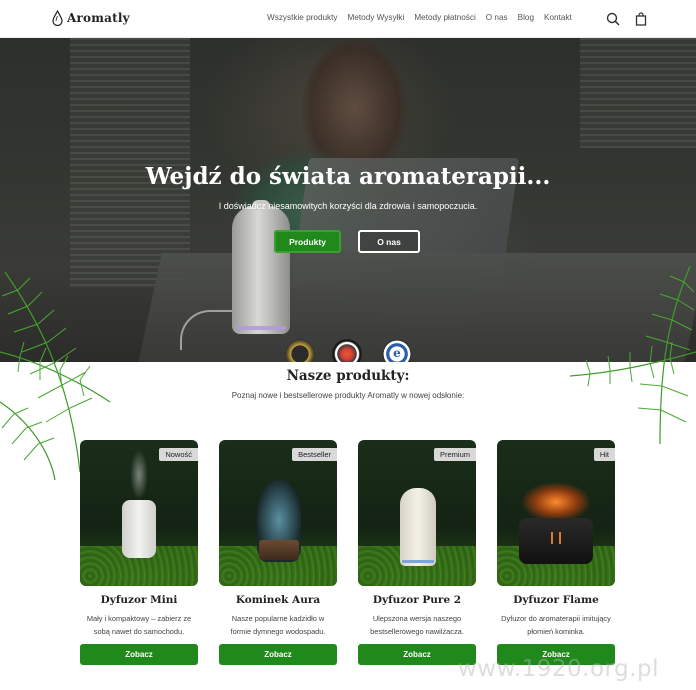 This screenshot has width=696, height=690. I want to click on diffuser-light-ring, so click(418, 561).